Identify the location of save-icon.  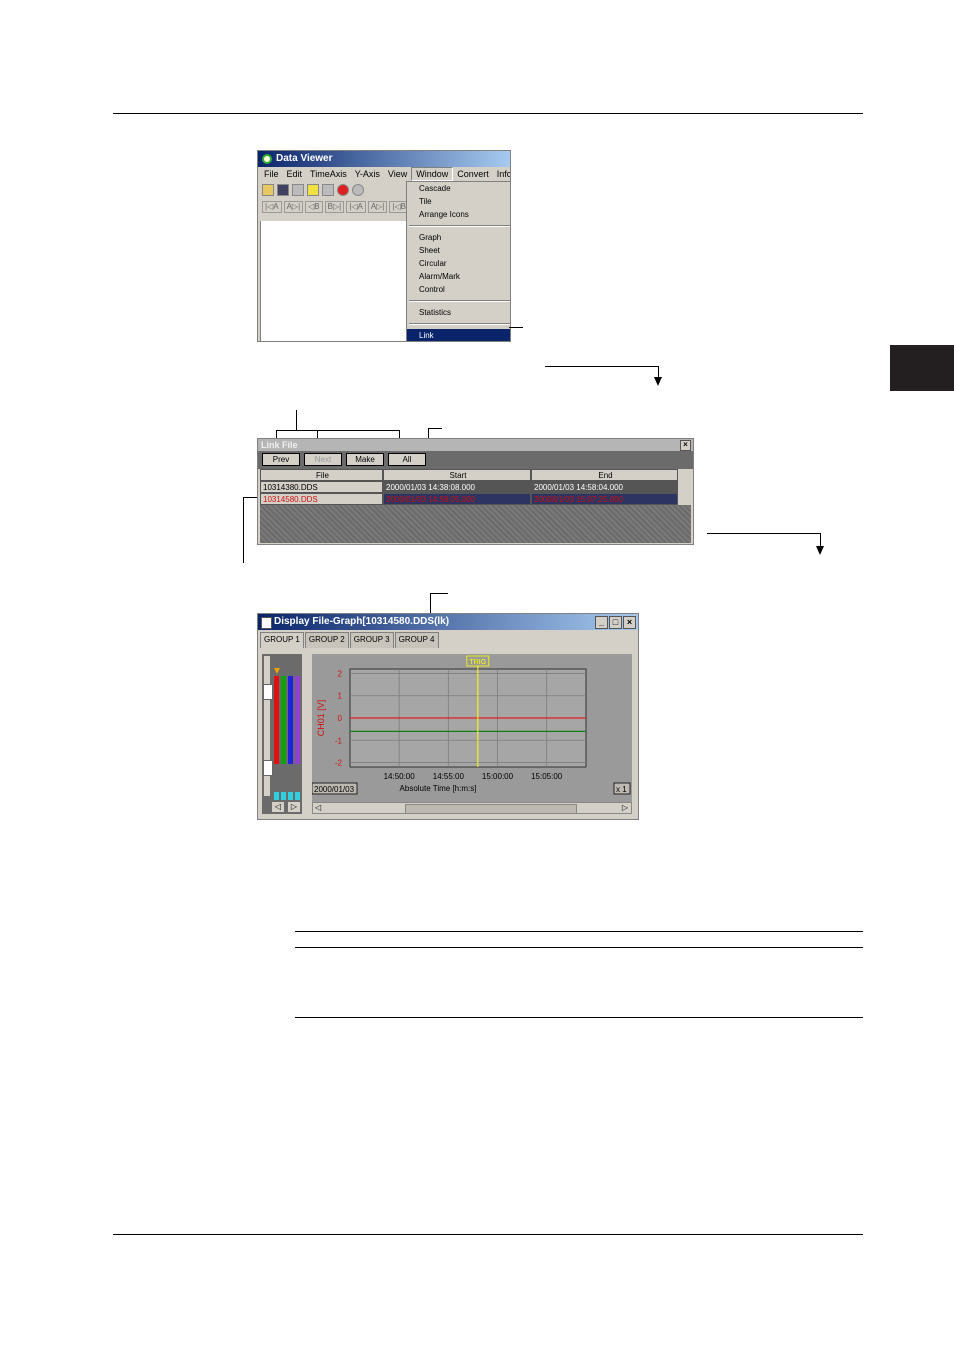
(283, 190).